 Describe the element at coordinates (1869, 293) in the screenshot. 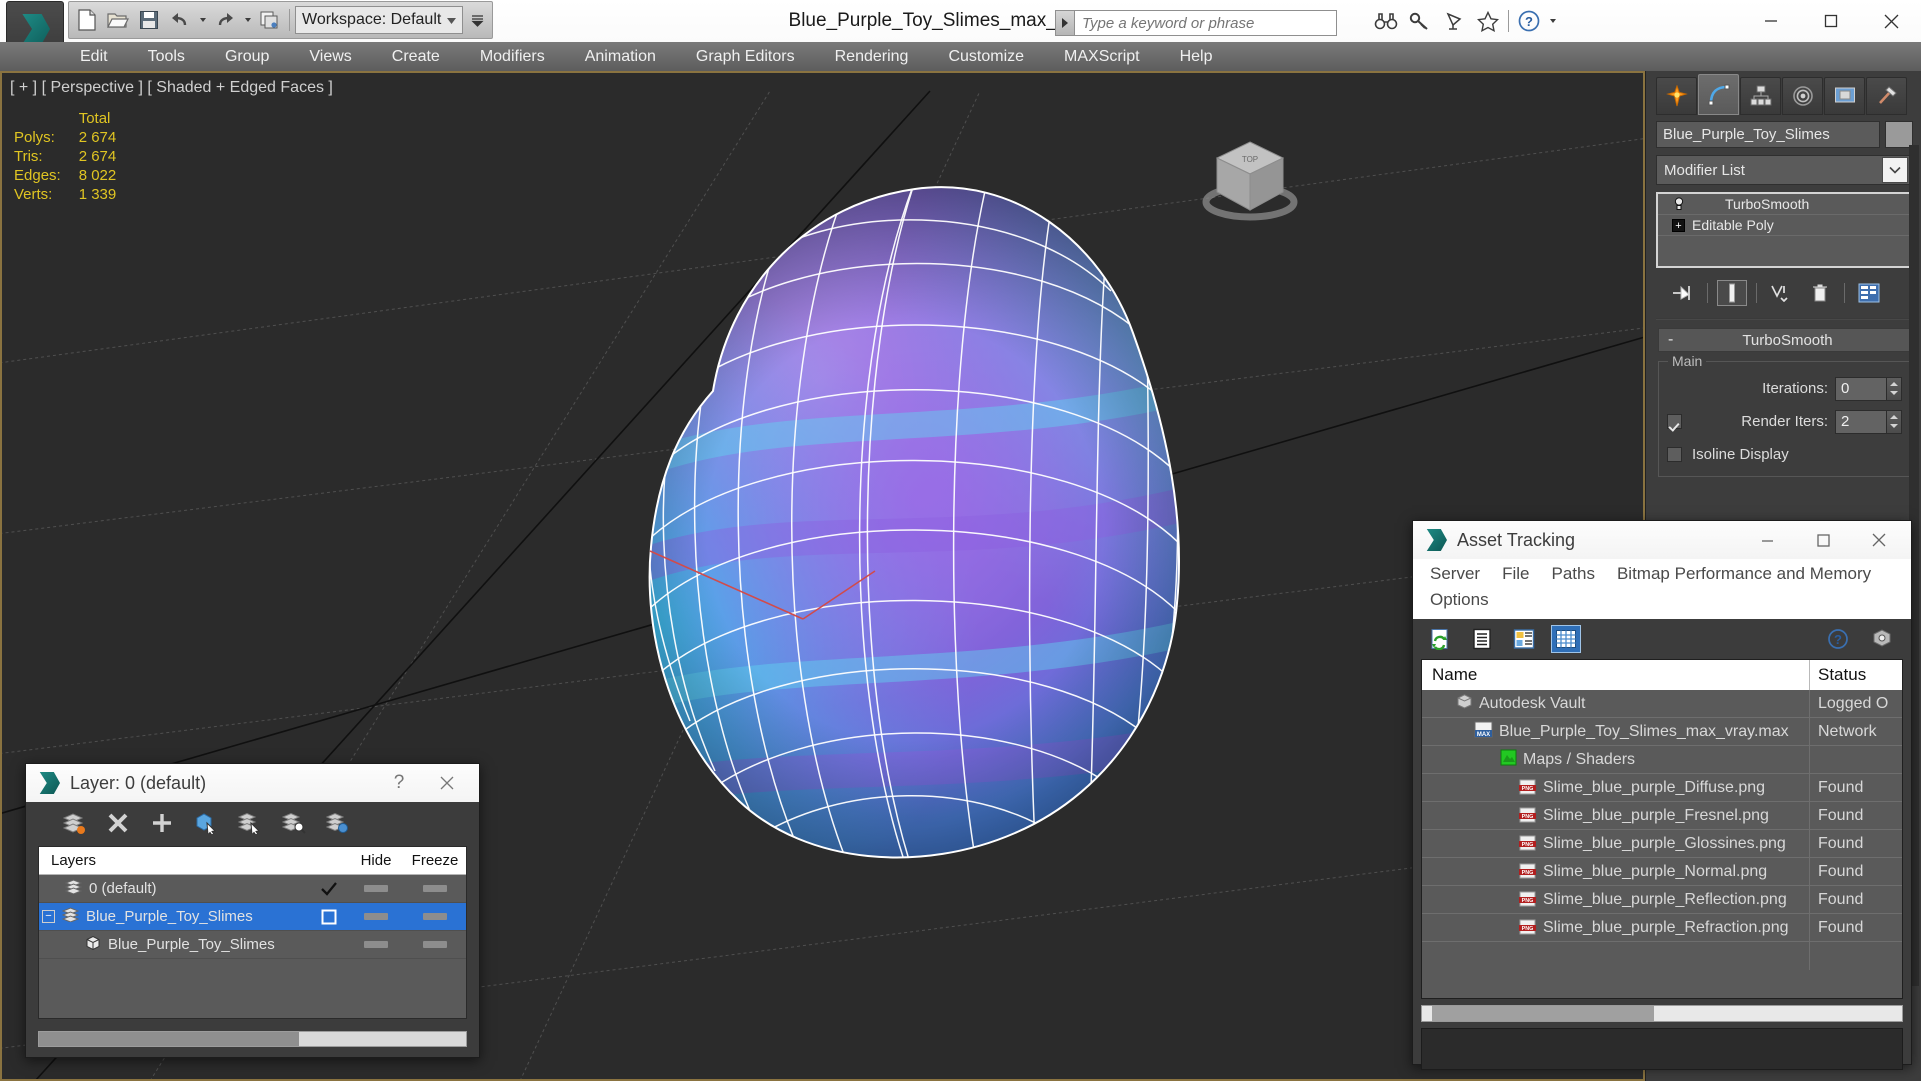

I see `configure-sets-icon` at that location.